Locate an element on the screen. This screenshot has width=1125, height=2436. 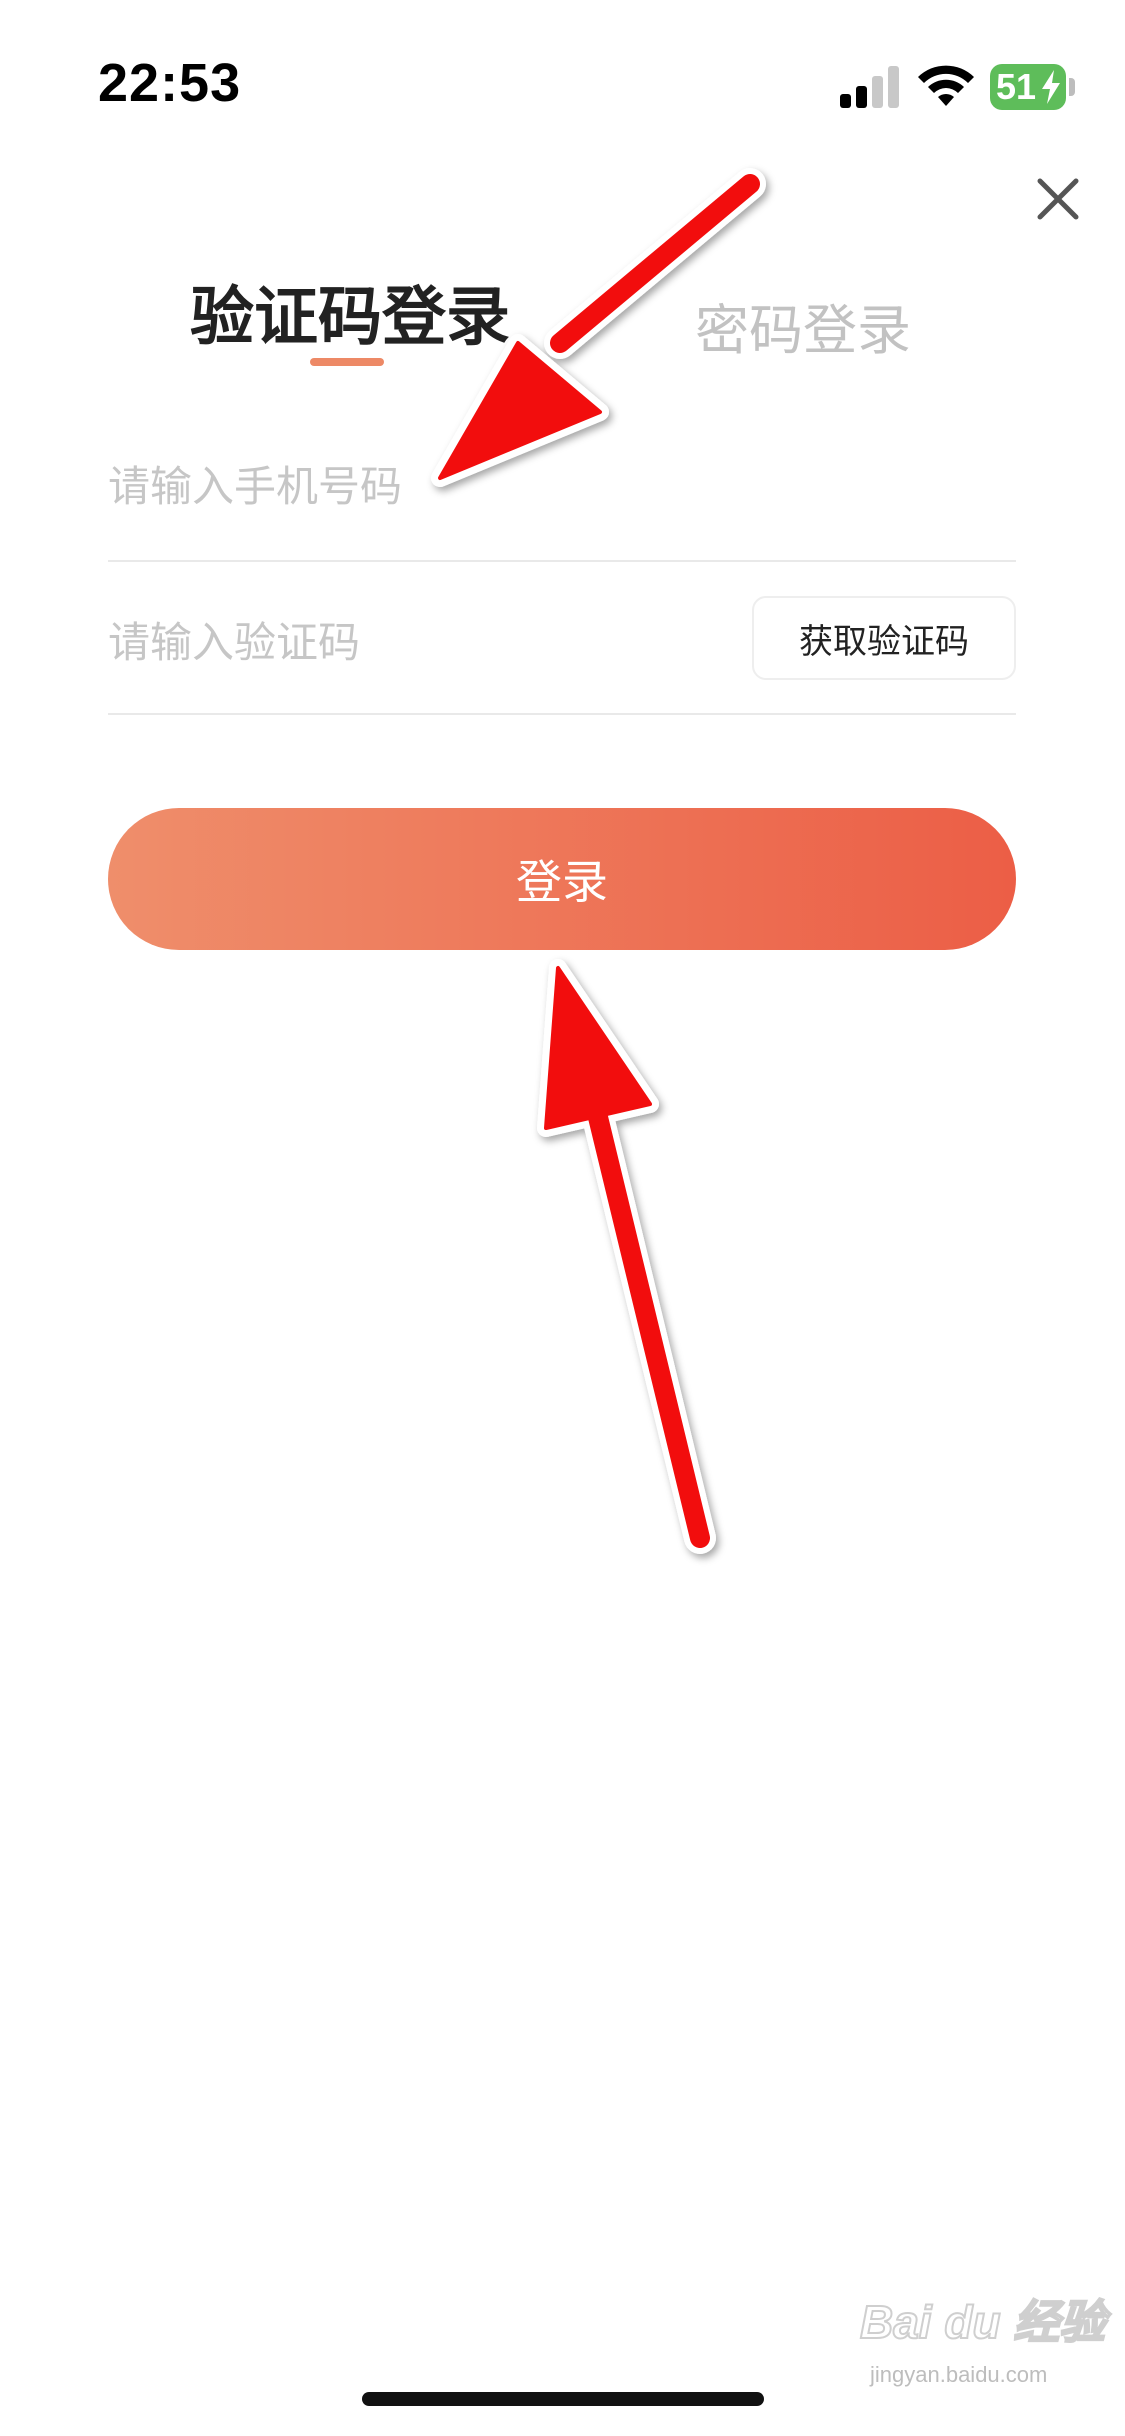
baidu-jingyan-watermark: Bai du 经验 jingyan.baidu.com is located at coordinates (984, 2346).